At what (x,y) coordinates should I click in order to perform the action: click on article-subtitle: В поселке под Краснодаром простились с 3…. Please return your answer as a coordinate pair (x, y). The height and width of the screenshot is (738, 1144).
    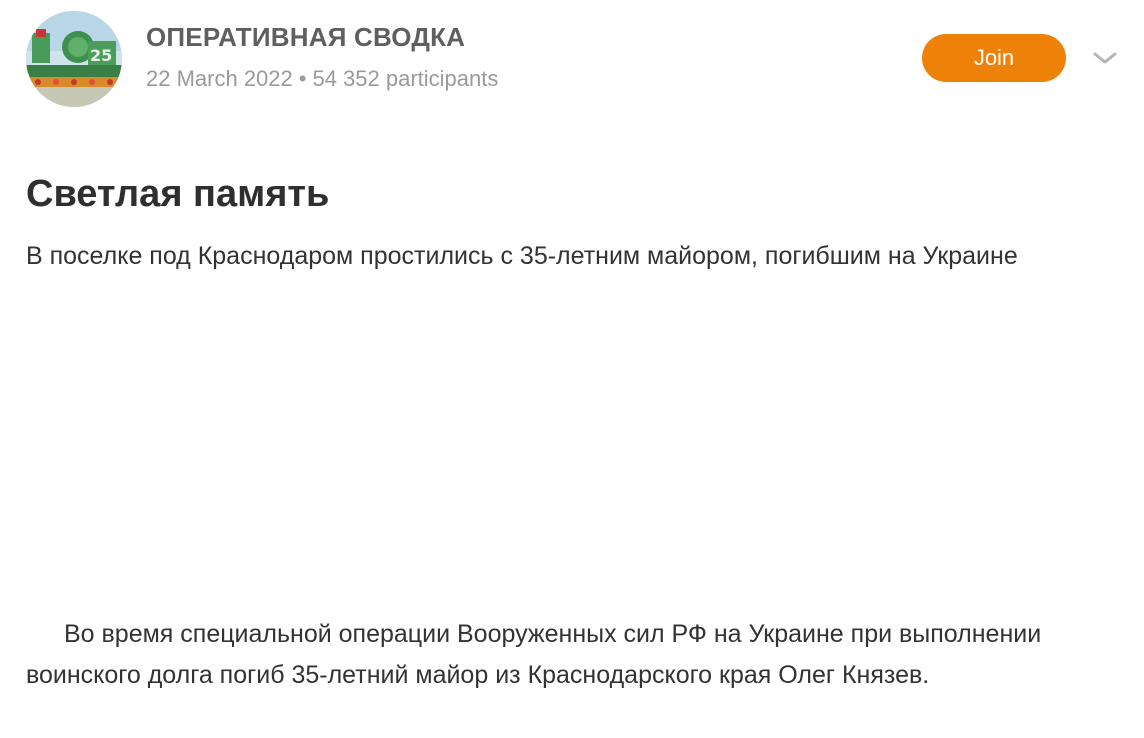
    Looking at the image, I should click on (522, 256).